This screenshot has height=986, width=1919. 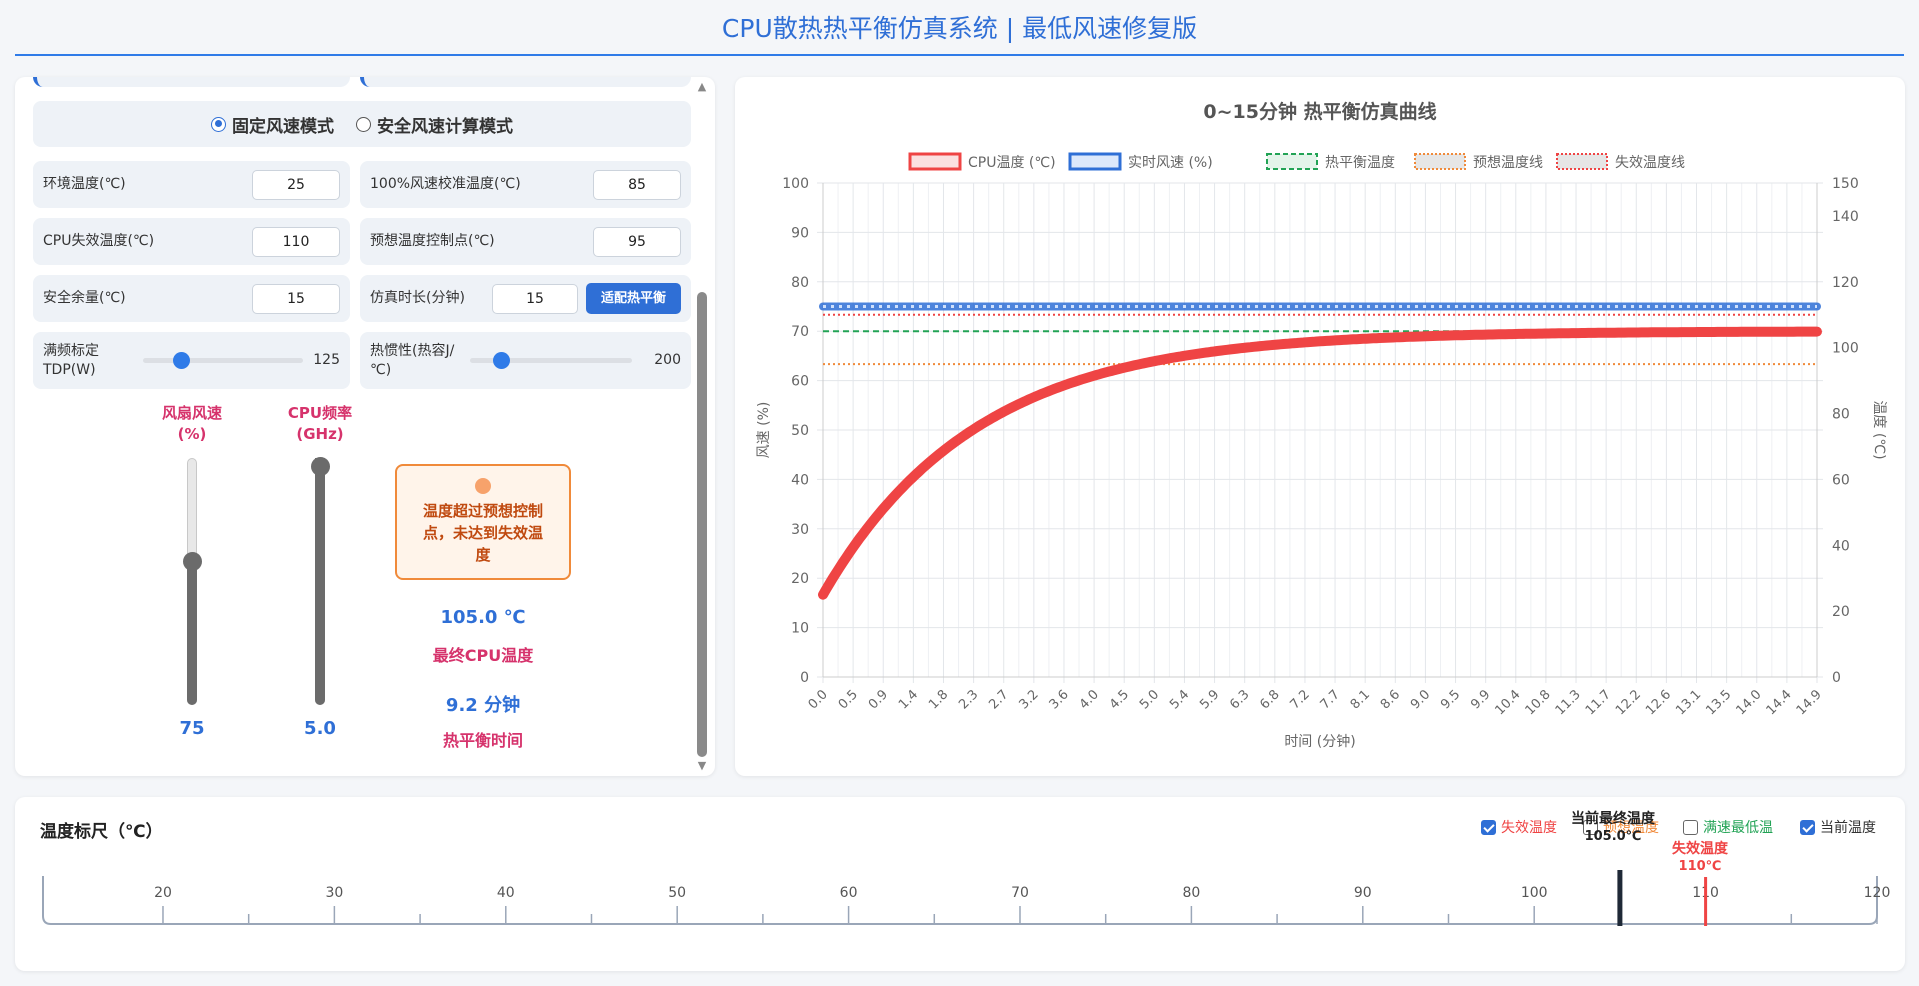 What do you see at coordinates (99, 241) in the screenshot?
I see `fail-temp-label: CPU失效温度(℃)` at bounding box center [99, 241].